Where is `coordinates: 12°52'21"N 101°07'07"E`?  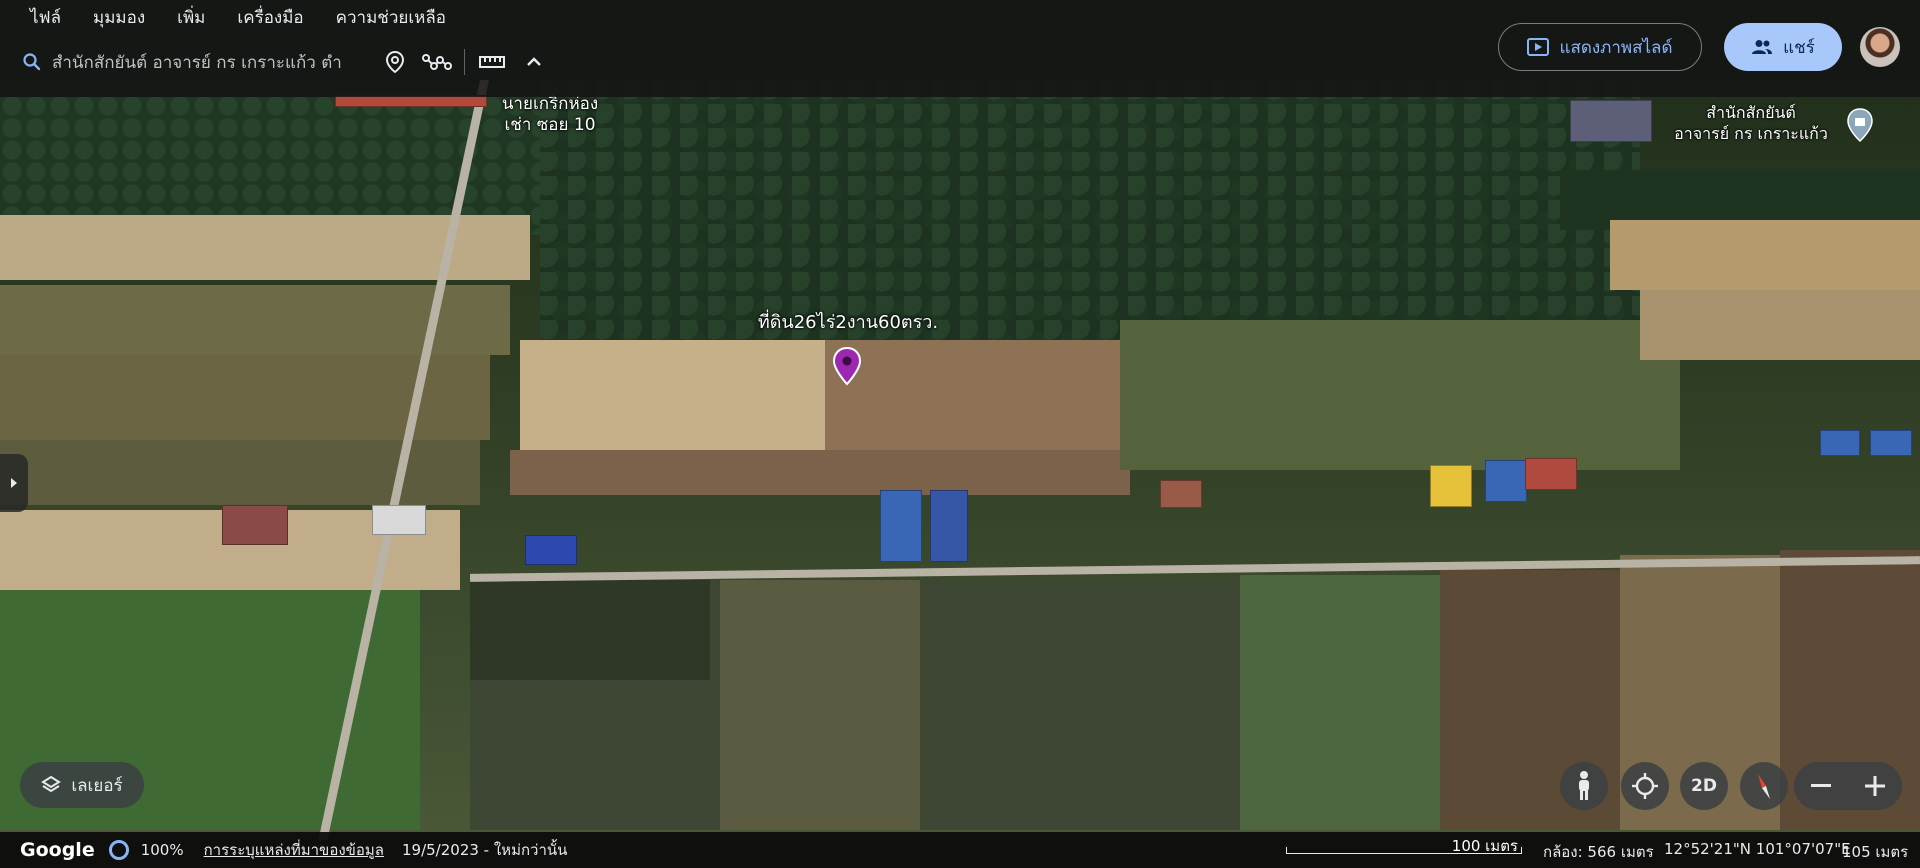
coordinates: 12°52'21"N 101°07'07"E is located at coordinates (1757, 849).